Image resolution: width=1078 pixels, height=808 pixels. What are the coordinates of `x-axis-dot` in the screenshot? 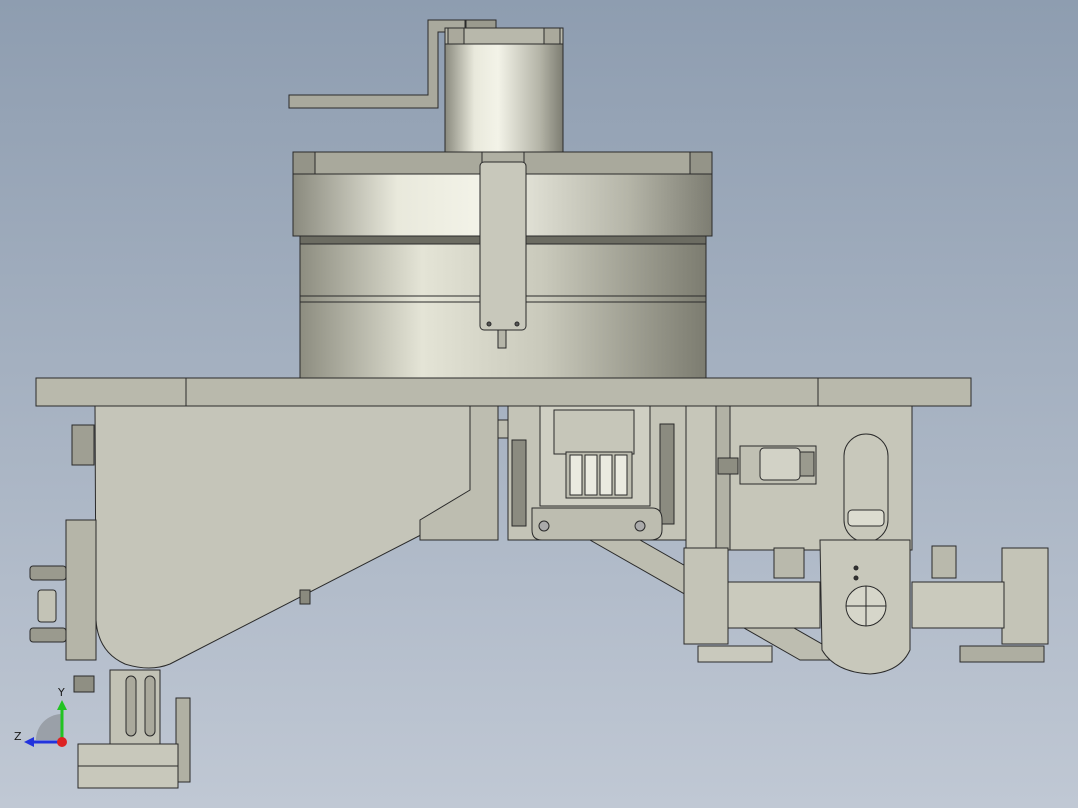 It's located at (62, 742).